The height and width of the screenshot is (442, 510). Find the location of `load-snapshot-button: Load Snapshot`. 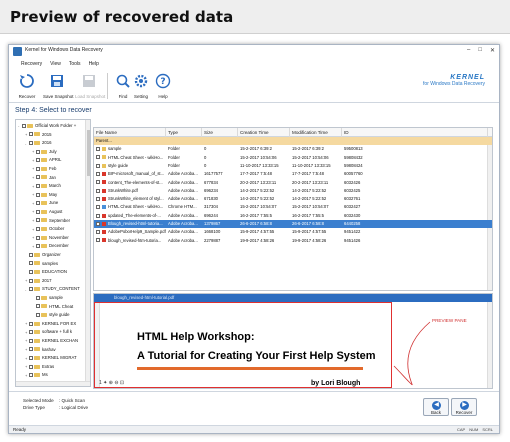

load-snapshot-button: Load Snapshot is located at coordinates (90, 86).